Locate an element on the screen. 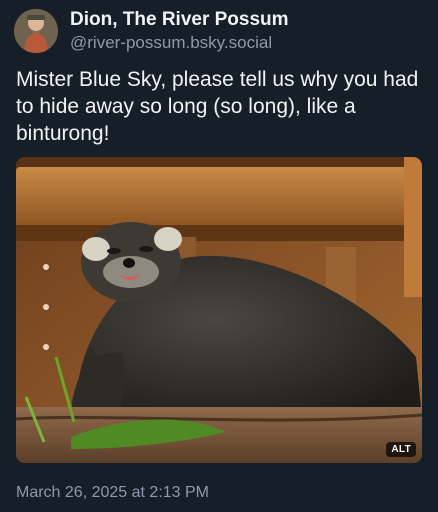 Image resolution: width=438 pixels, height=512 pixels. author-display-name: Dion, The River Possum is located at coordinates (250, 20).